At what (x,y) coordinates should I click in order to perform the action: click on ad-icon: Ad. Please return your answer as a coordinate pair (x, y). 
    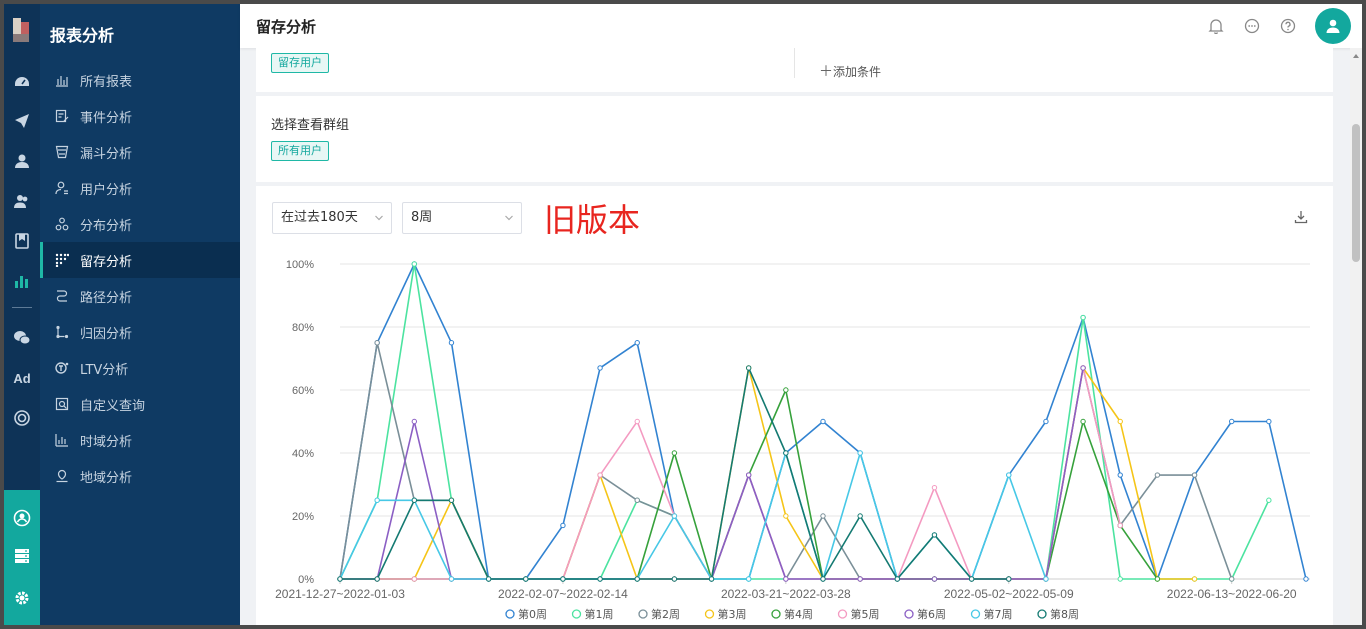
    Looking at the image, I should click on (22, 378).